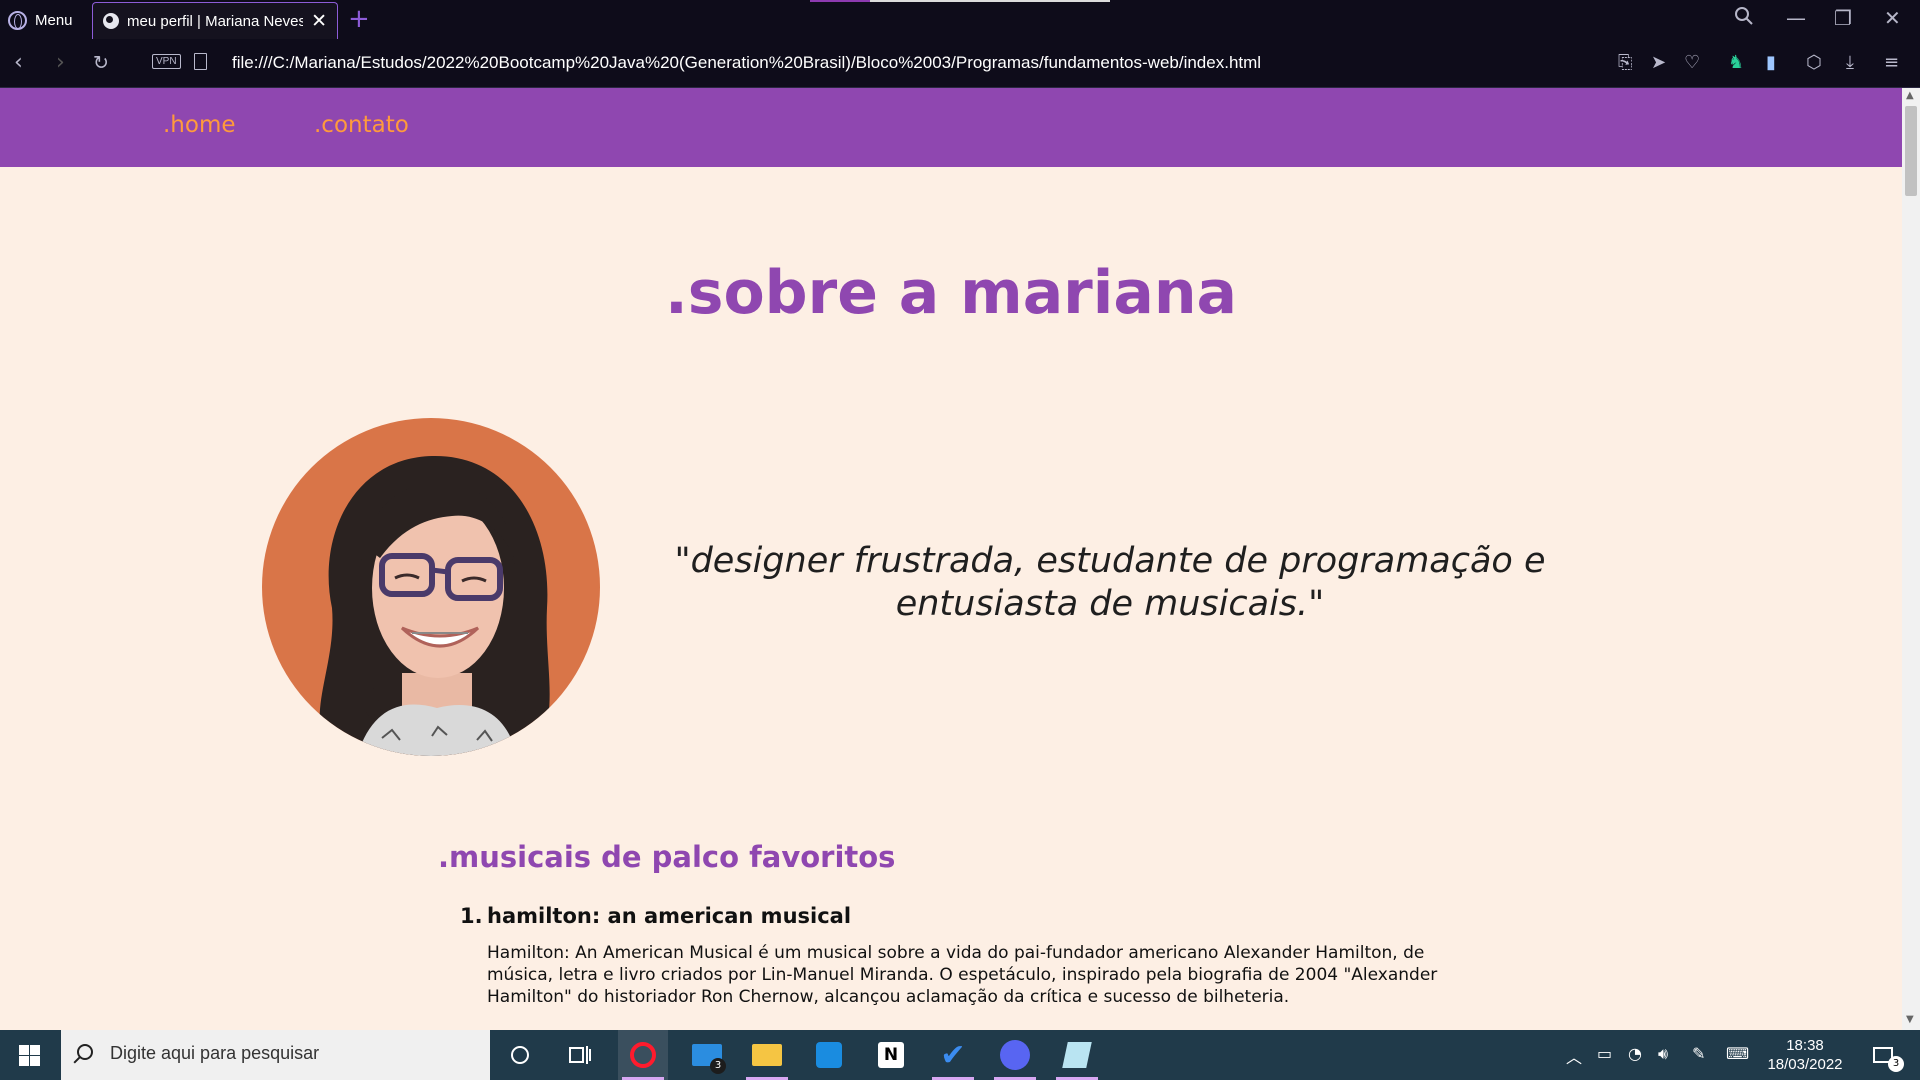  Describe the element at coordinates (1910, 95) in the screenshot. I see `scroll-up-arrow-icon: ▲` at that location.